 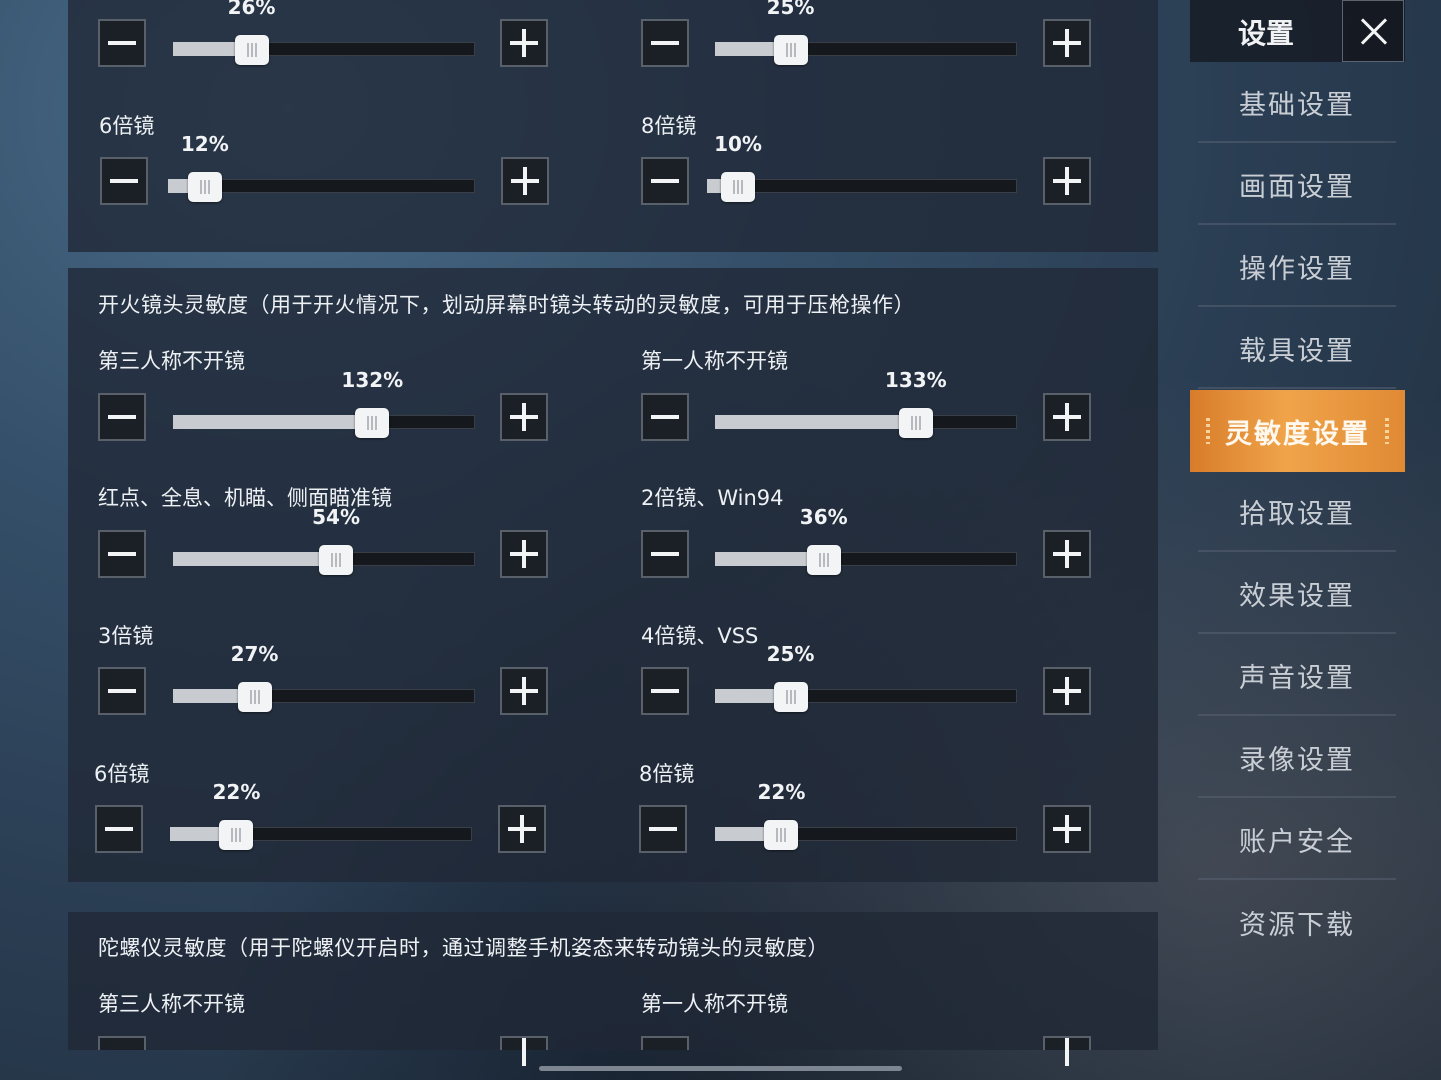 What do you see at coordinates (324, 540) in the screenshot?
I see `sensitivity-slider: 54%` at bounding box center [324, 540].